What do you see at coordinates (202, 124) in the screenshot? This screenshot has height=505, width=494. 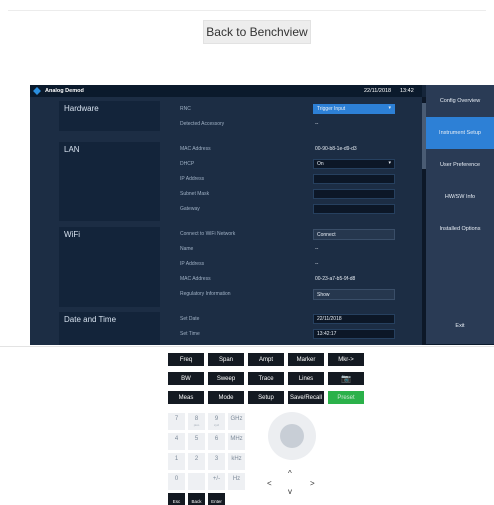 I see `accessory-label: Detected Accessory` at bounding box center [202, 124].